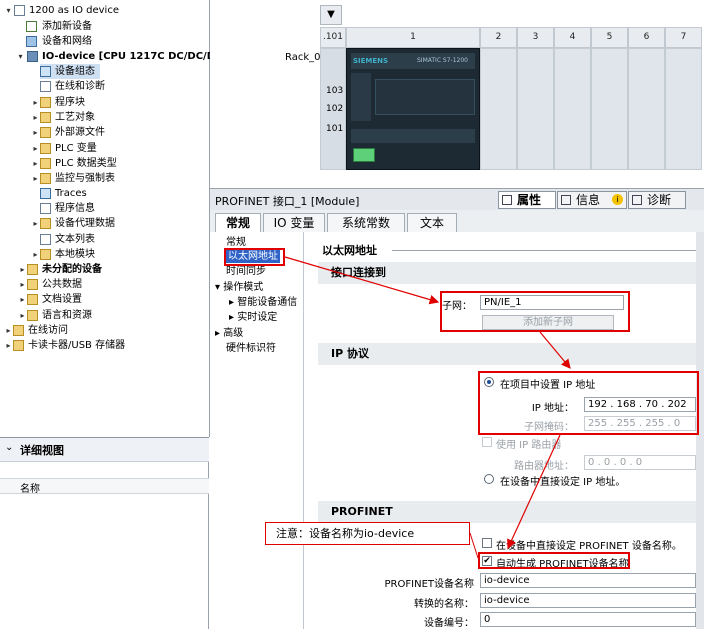  I want to click on device-config-icon, so click(45, 71).